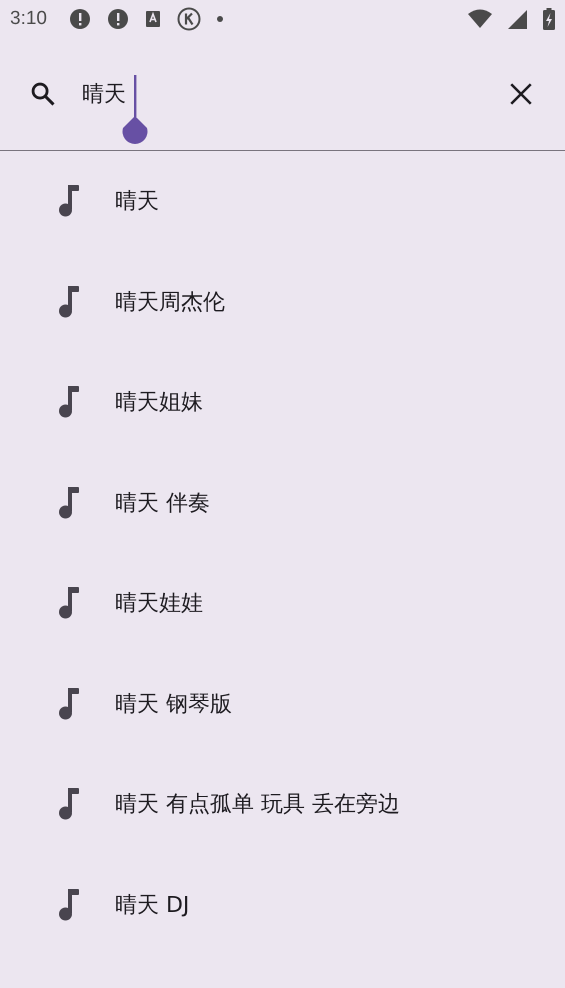  Describe the element at coordinates (152, 19) in the screenshot. I see `app-icon` at that location.